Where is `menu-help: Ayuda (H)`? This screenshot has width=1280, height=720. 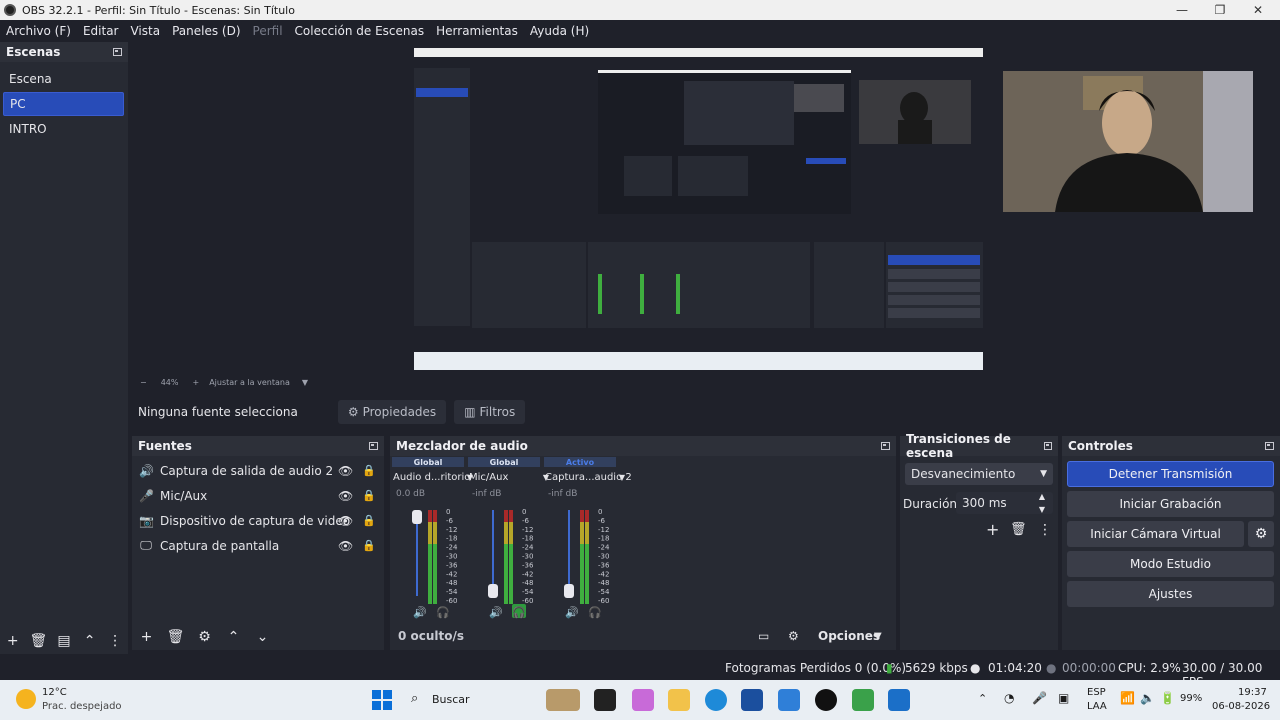 menu-help: Ayuda (H) is located at coordinates (559, 31).